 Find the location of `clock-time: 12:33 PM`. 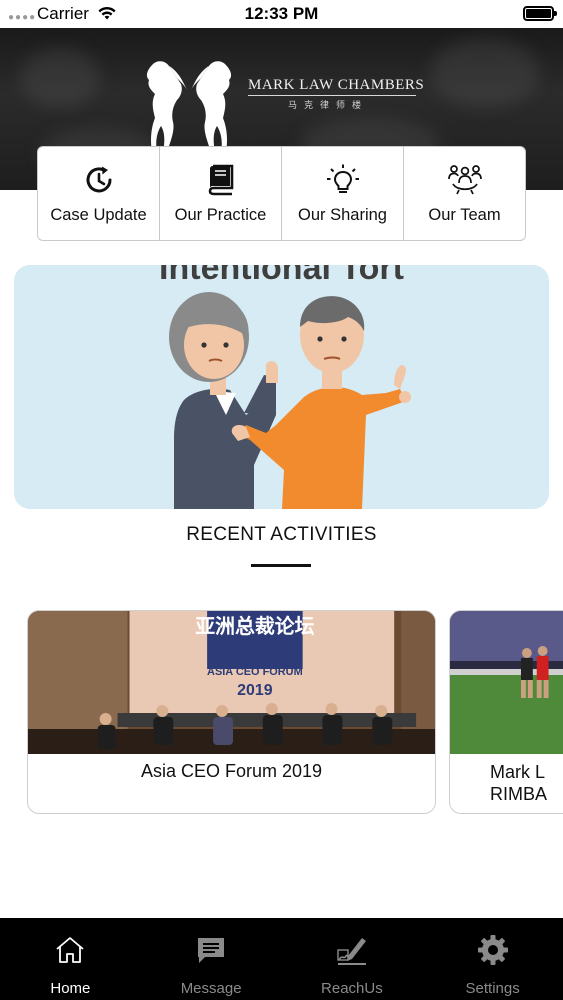

clock-time: 12:33 PM is located at coordinates (281, 13).